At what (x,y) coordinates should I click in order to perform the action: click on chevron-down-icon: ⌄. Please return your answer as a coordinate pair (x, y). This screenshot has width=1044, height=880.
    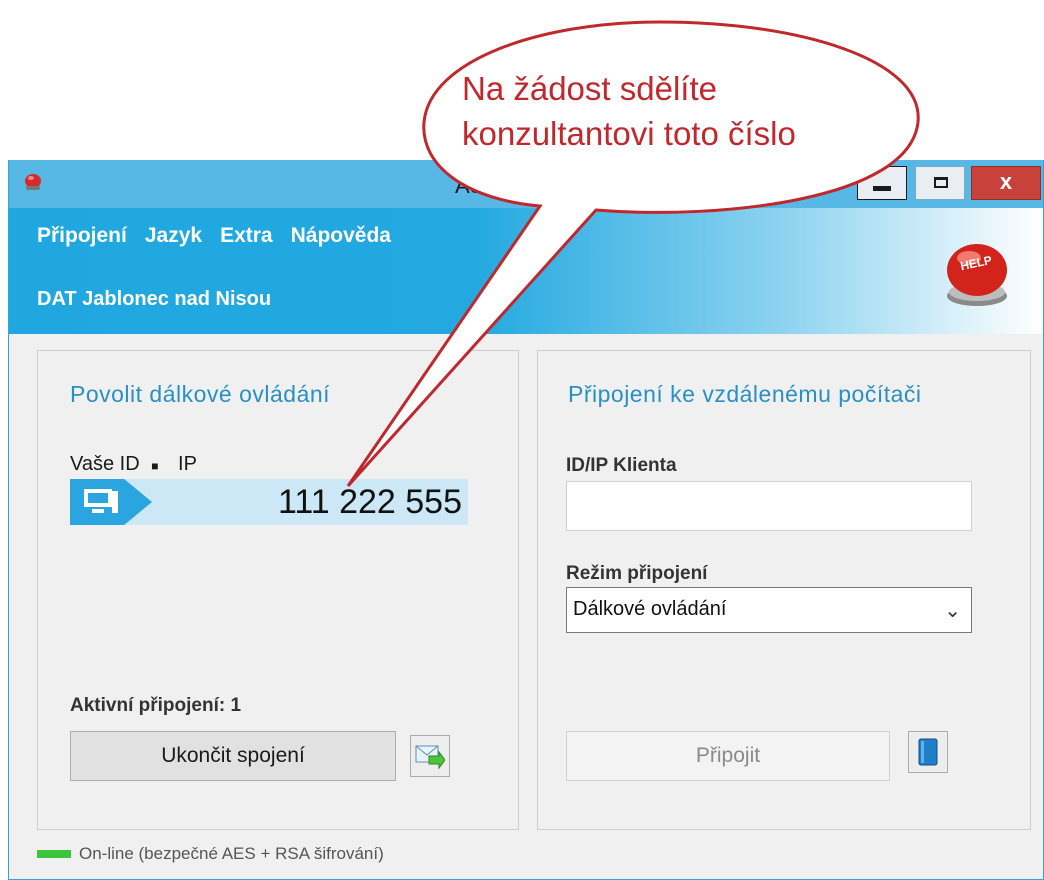
    Looking at the image, I should click on (952, 611).